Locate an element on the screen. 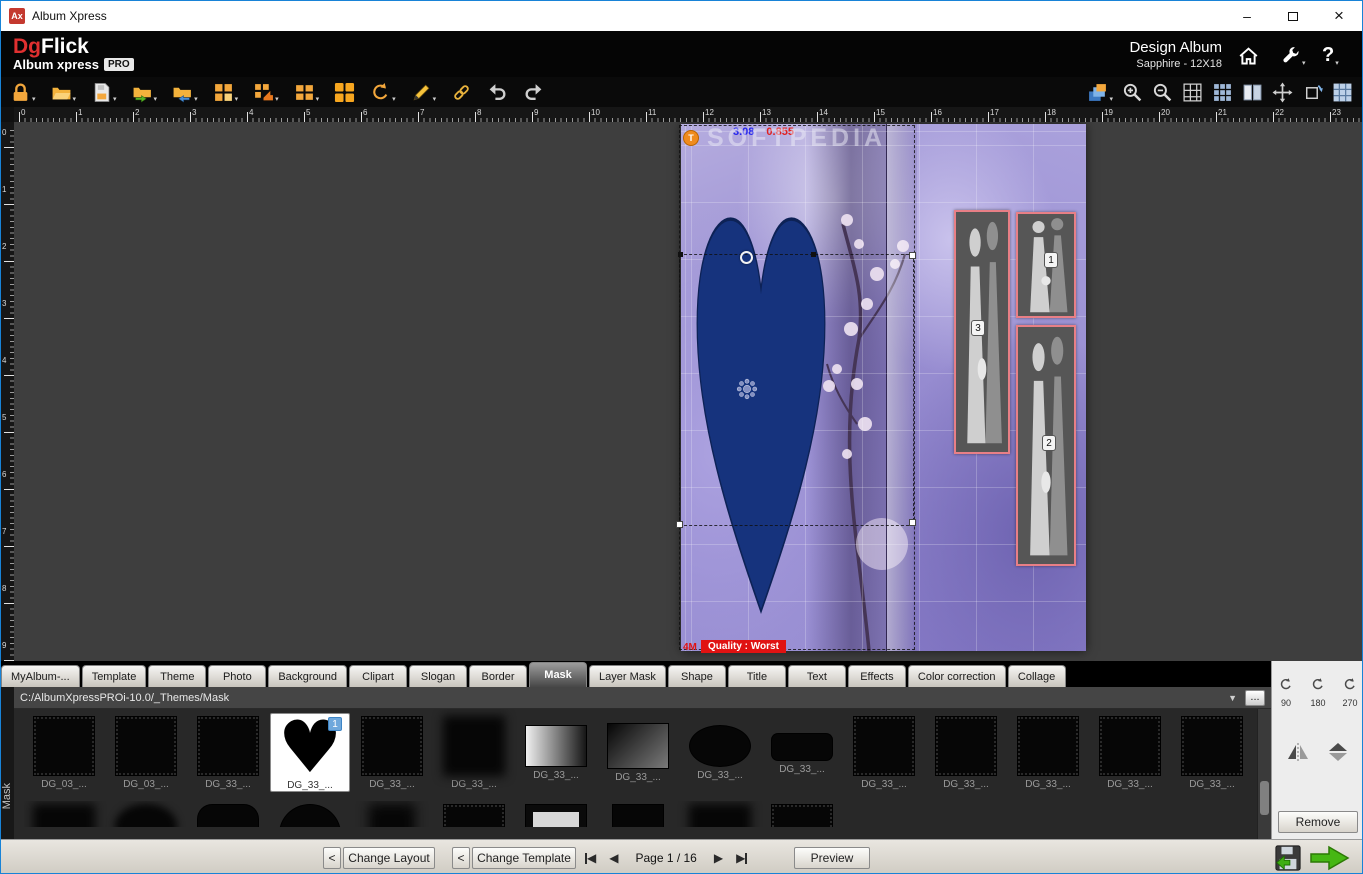 Image resolution: width=1363 pixels, height=874 pixels. first-page-button: ◀ is located at coordinates (590, 858).